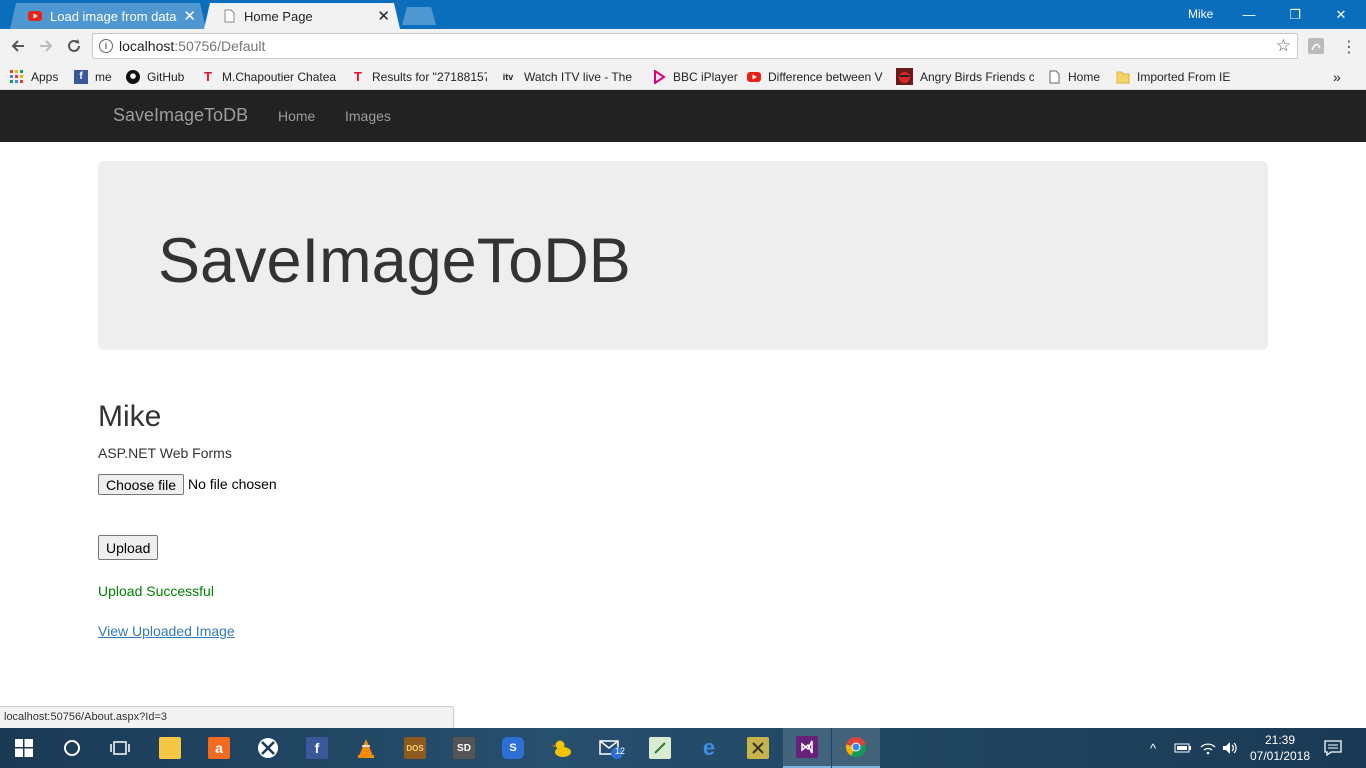  I want to click on visual-studio-icon, so click(807, 747).